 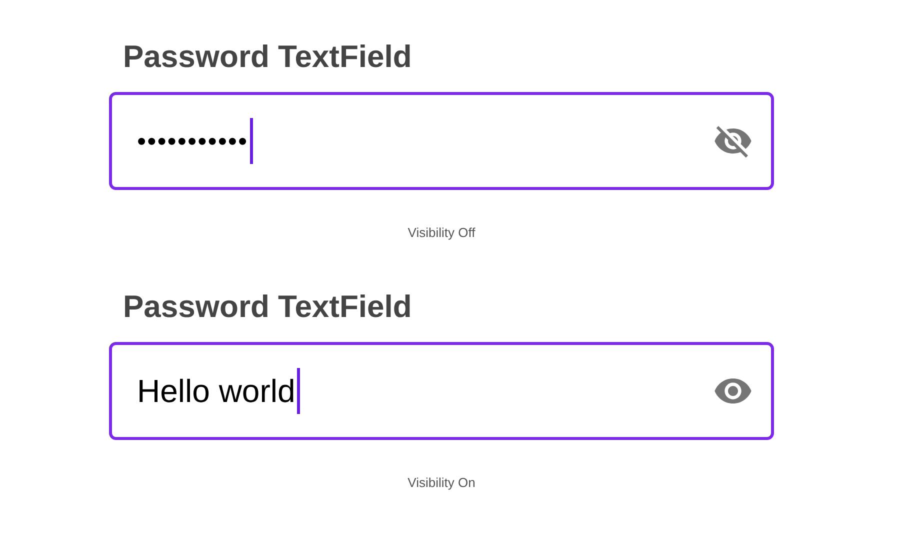 What do you see at coordinates (441, 141) in the screenshot?
I see `password-field: •••••••••••` at bounding box center [441, 141].